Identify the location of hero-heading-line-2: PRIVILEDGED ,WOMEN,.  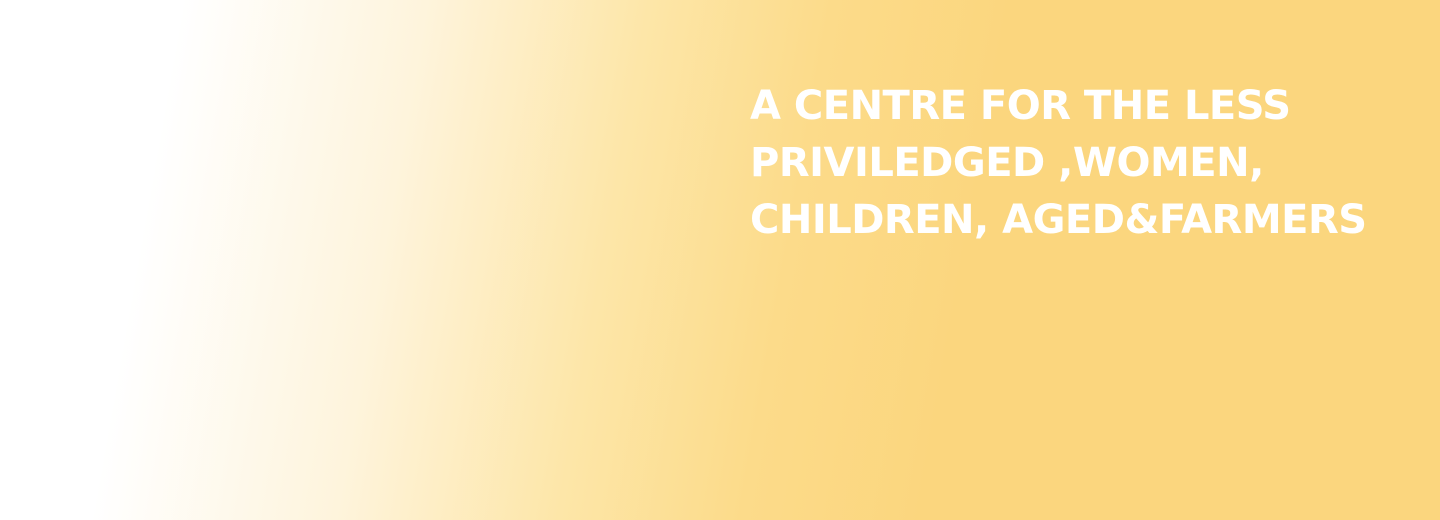
(1007, 163).